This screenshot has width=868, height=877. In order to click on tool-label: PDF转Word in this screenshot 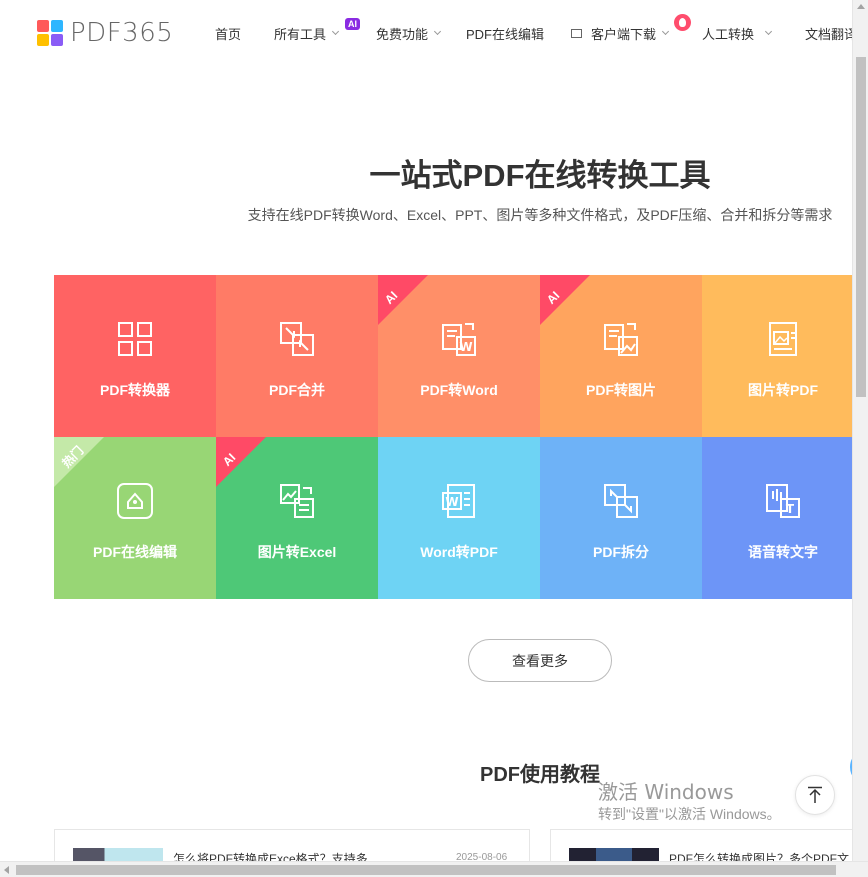, I will do `click(459, 390)`.